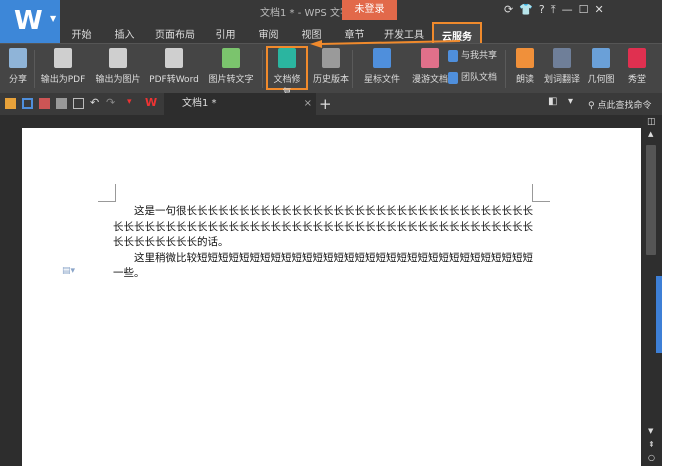 Image resolution: width=681 pixels, height=466 pixels. Describe the element at coordinates (95, 102) in the screenshot. I see `undo-icon: ↶` at that location.